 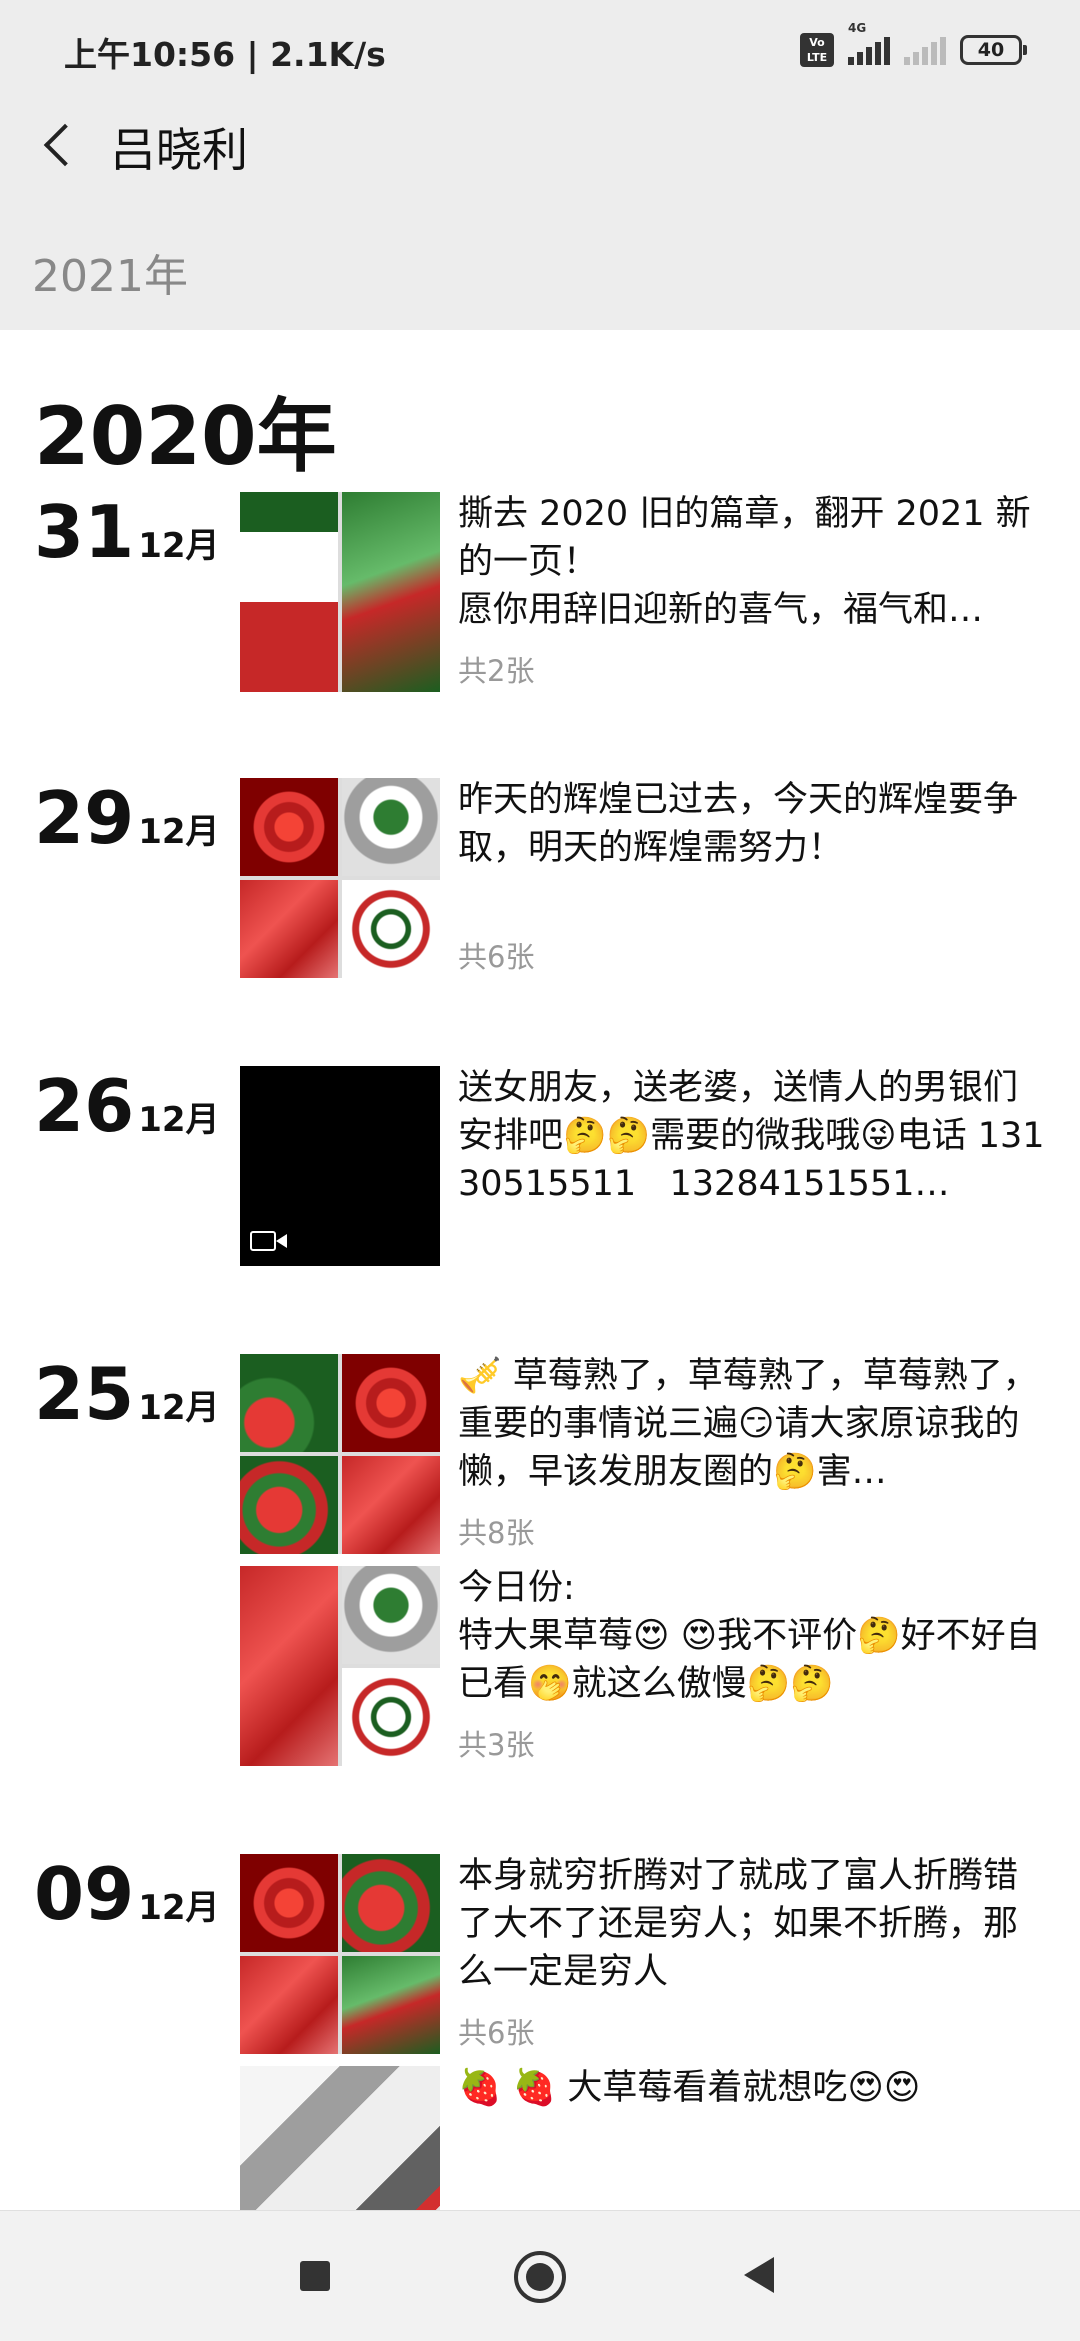 What do you see at coordinates (340, 1166) in the screenshot?
I see `video-thumbnail` at bounding box center [340, 1166].